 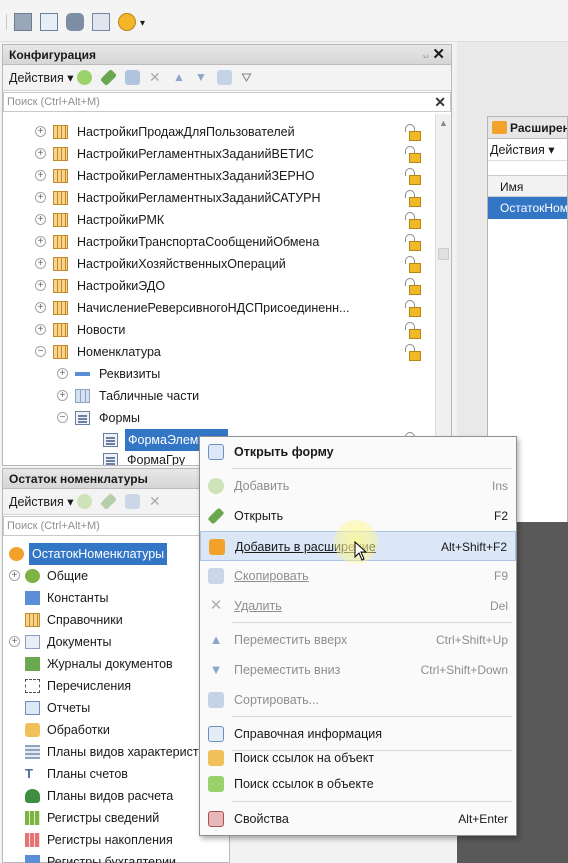 What do you see at coordinates (227, 102) in the screenshot?
I see `search-input: Поиск (Ctrl+Alt+M) ✕` at bounding box center [227, 102].